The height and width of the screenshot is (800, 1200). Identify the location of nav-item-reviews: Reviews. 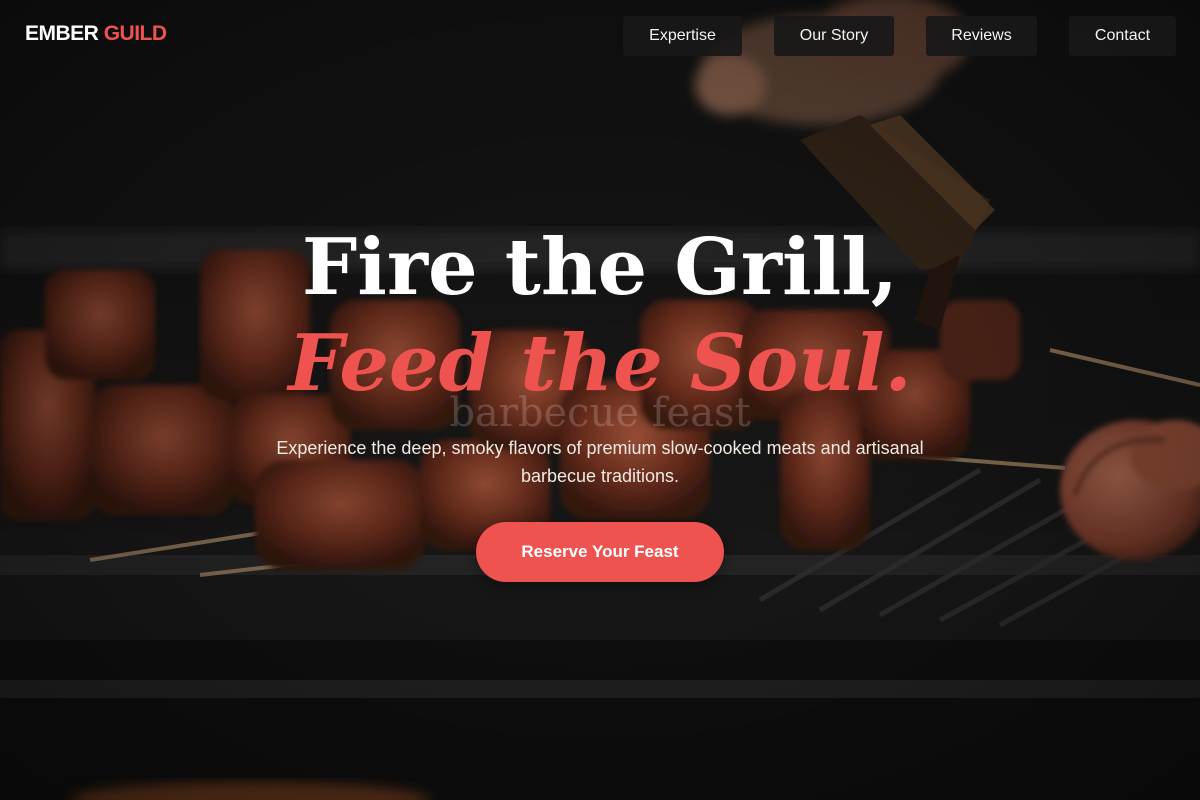
(981, 36).